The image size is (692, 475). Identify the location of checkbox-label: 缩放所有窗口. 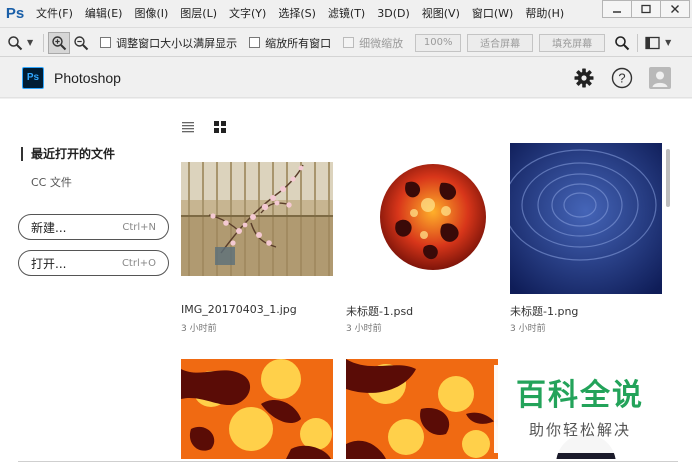
(298, 43).